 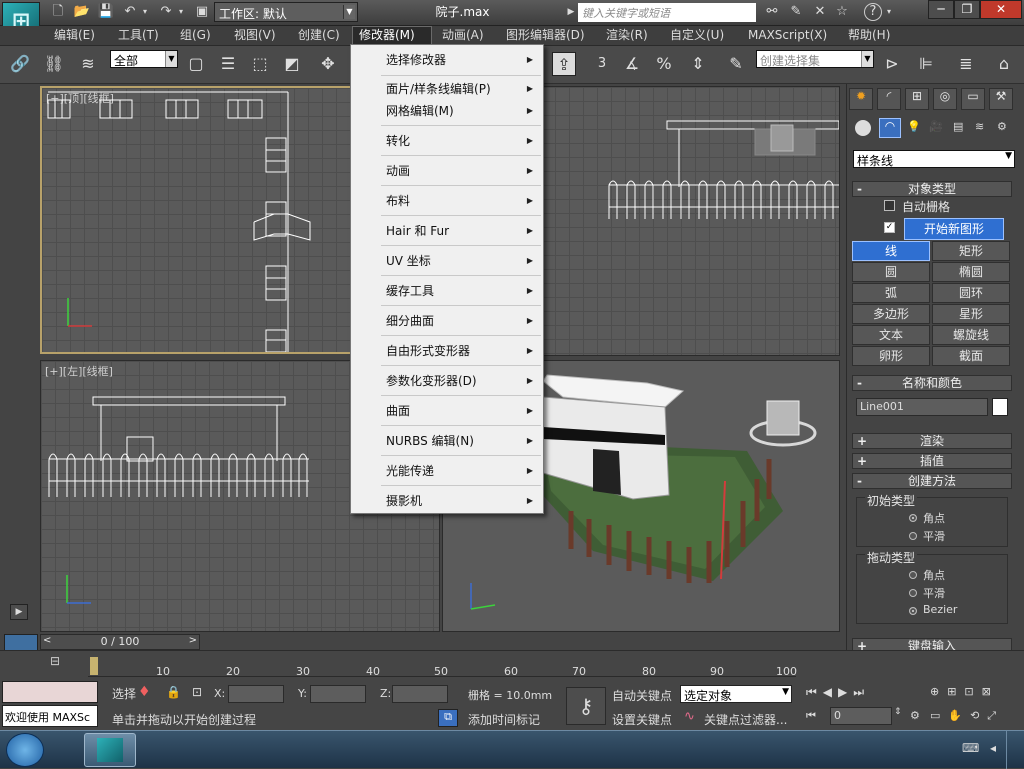 I want to click on time-prev-icon: <, so click(x=47, y=640).